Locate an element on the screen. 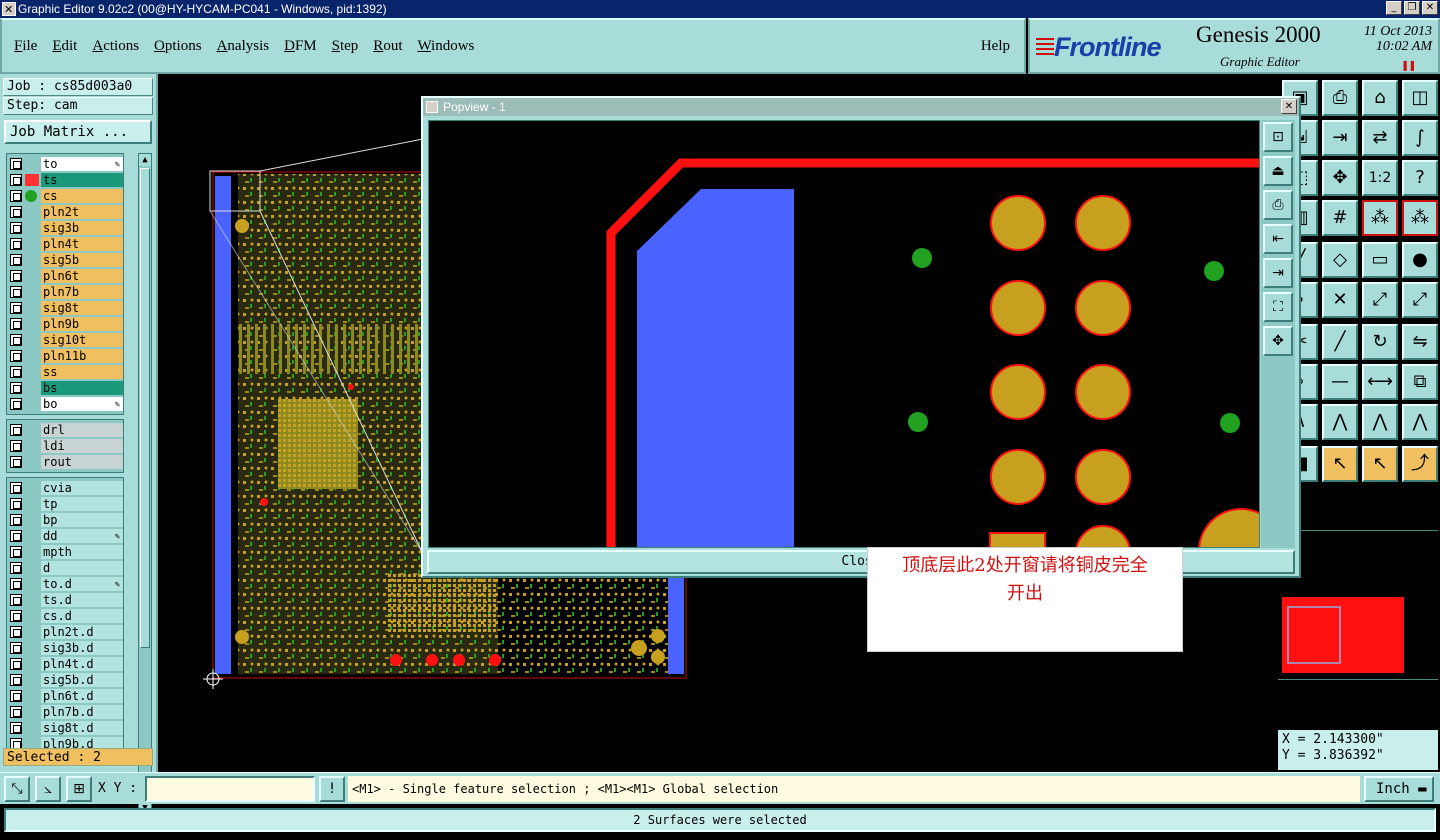  menu-actions: Actions is located at coordinates (115, 46).